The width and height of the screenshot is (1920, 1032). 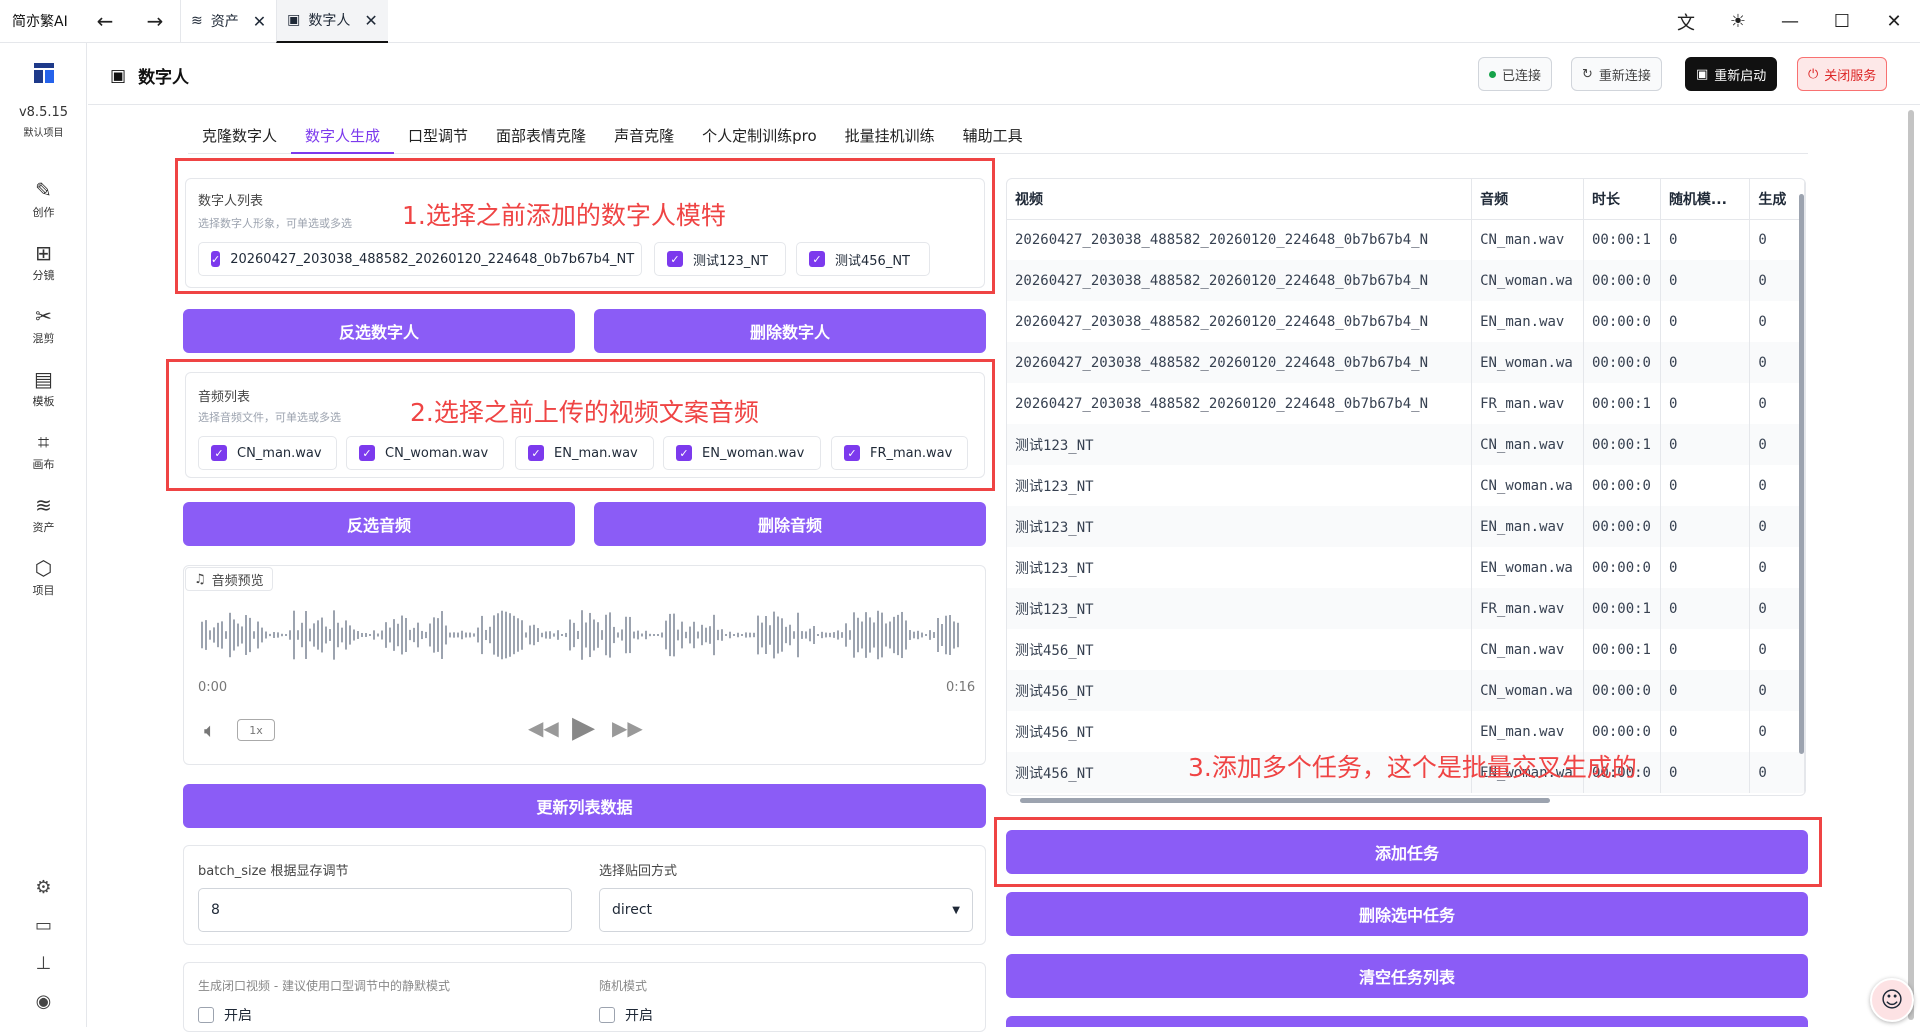 I want to click on column-header-generate: 生成, so click(x=1777, y=199).